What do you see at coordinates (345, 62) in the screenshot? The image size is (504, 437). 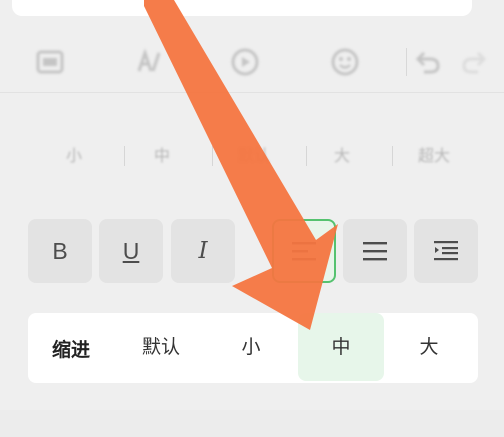 I see `emoji-icon` at bounding box center [345, 62].